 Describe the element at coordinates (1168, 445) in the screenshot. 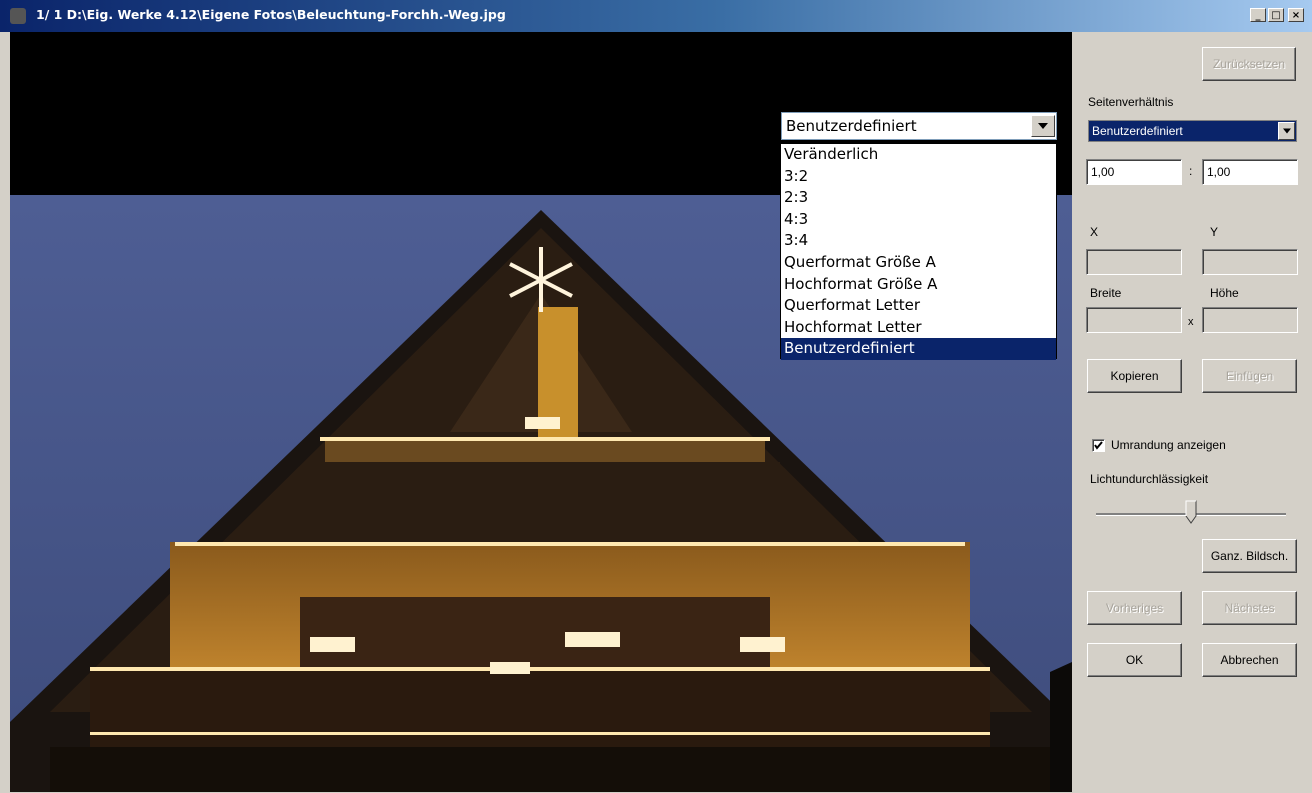

I see `border-checkbox-label: Umrandung anzeigen` at that location.